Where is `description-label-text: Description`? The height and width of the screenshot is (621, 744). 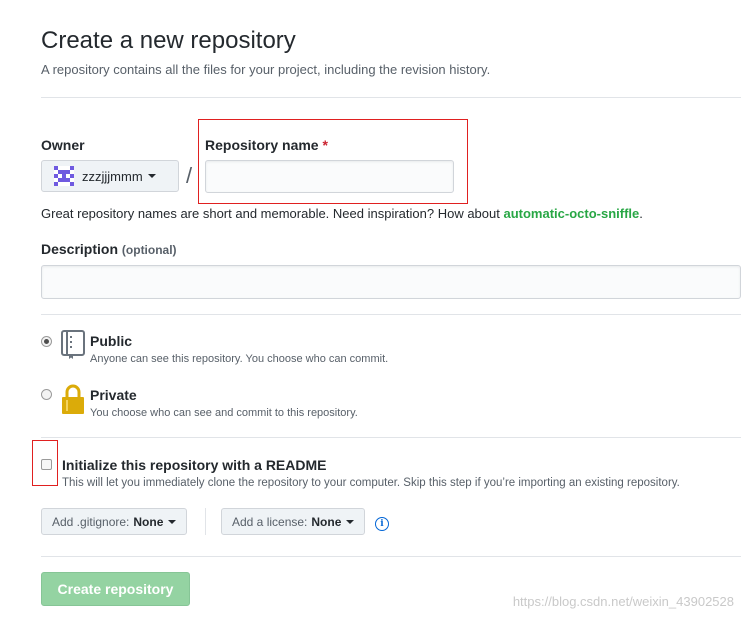
description-label-text: Description is located at coordinates (80, 249).